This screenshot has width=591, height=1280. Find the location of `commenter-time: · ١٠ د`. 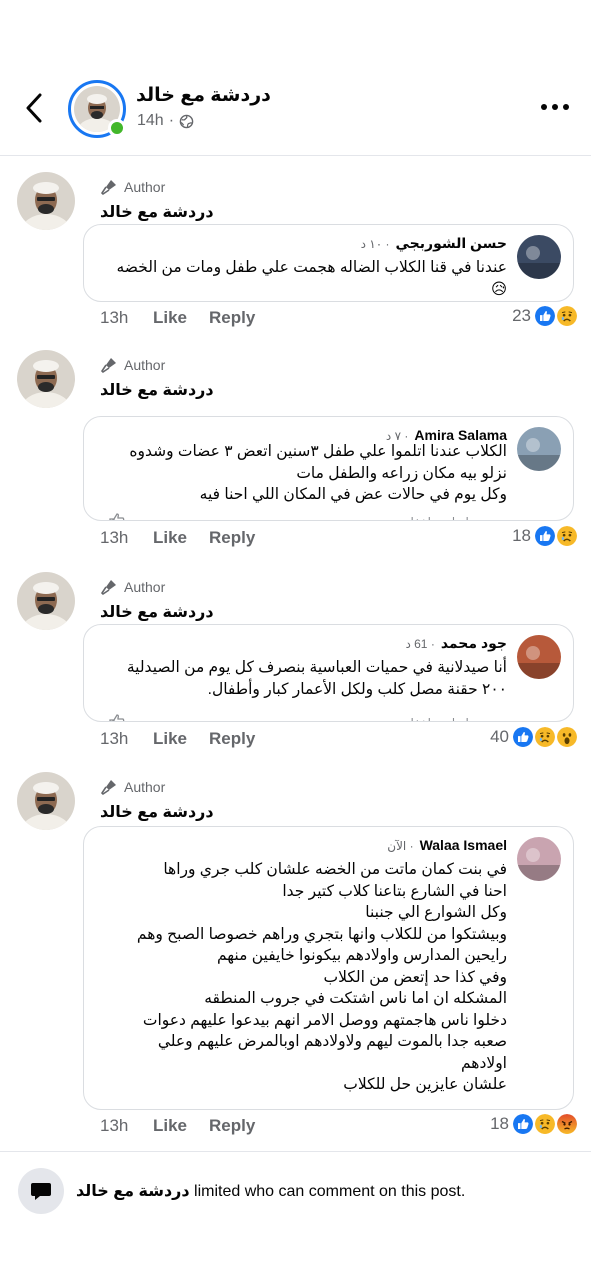

commenter-time: · ١٠ د is located at coordinates (375, 244).